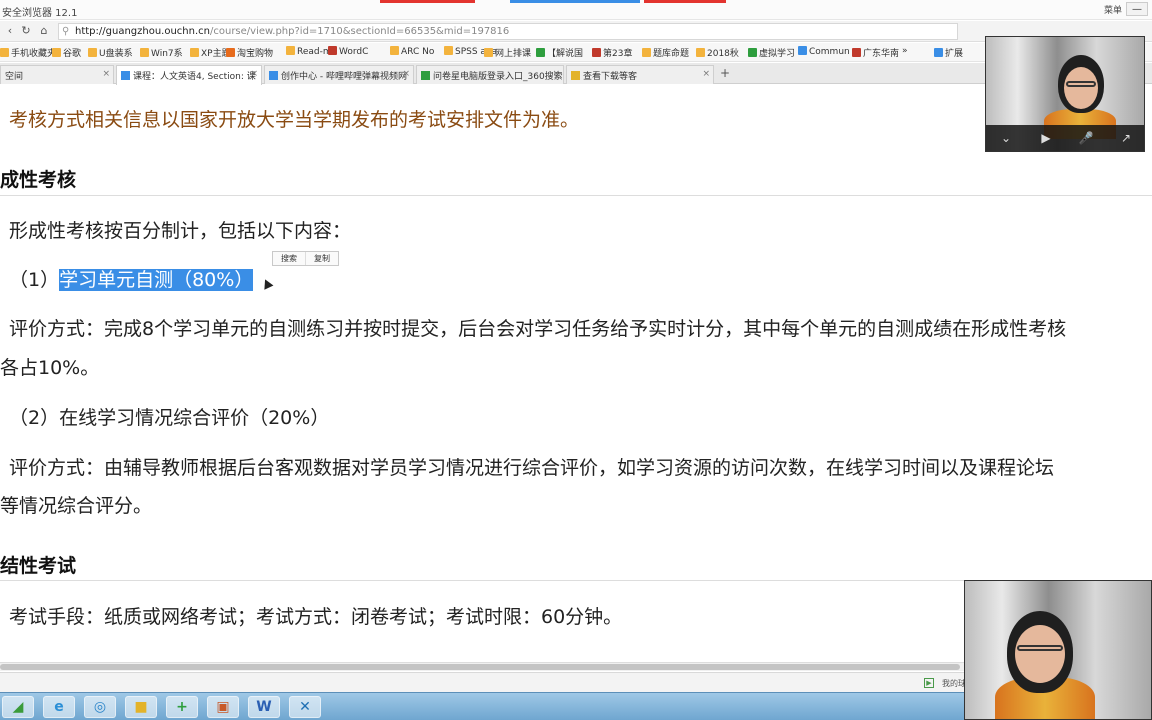 Image resolution: width=1152 pixels, height=720 pixels. Describe the element at coordinates (116, 54) in the screenshot. I see `bookmark-label: U盘装系` at that location.